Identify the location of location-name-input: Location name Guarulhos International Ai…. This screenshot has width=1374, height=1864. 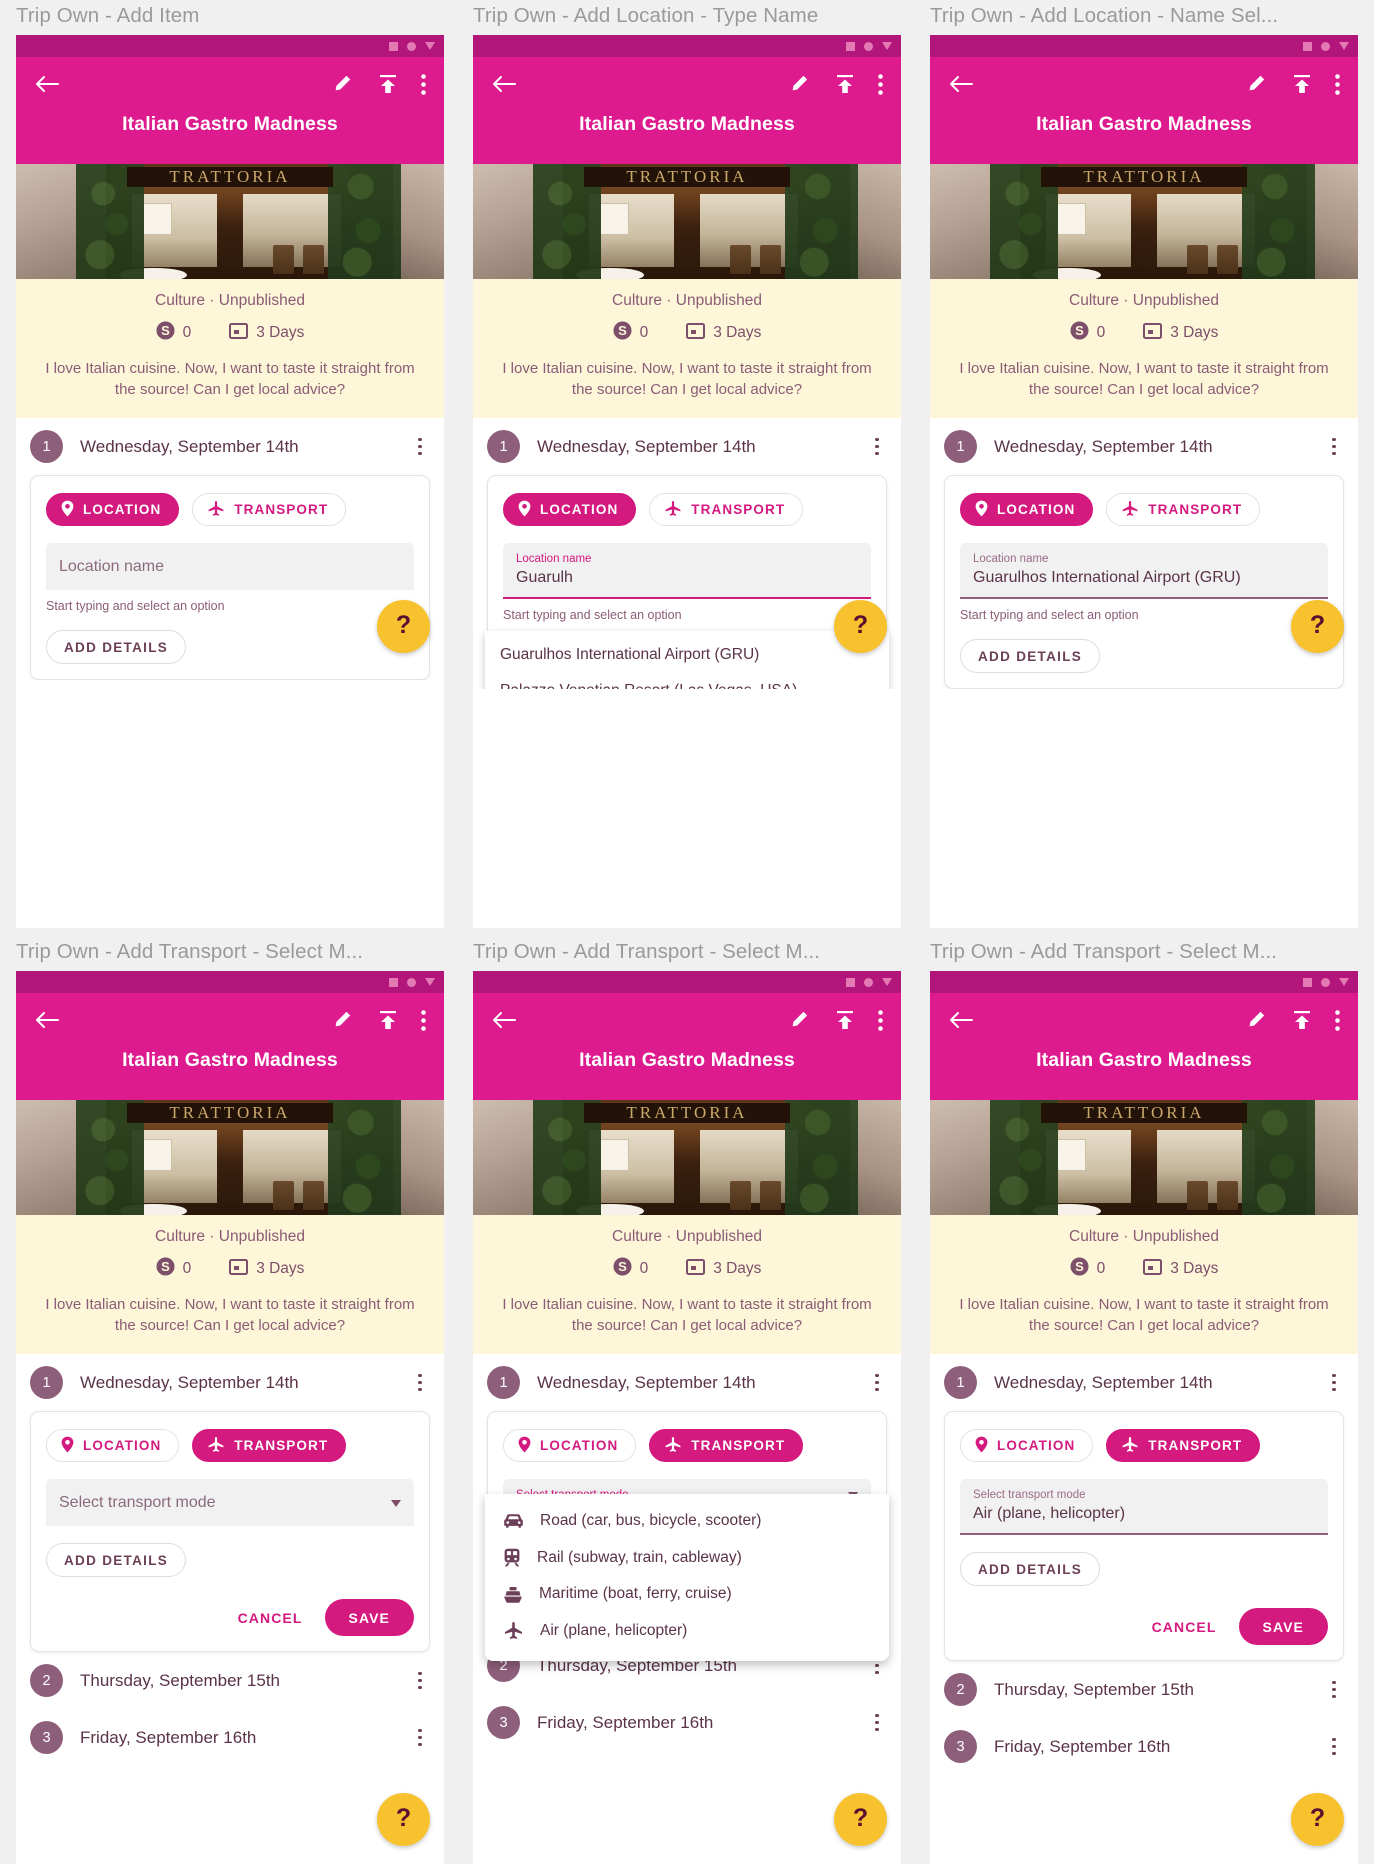
(1144, 571).